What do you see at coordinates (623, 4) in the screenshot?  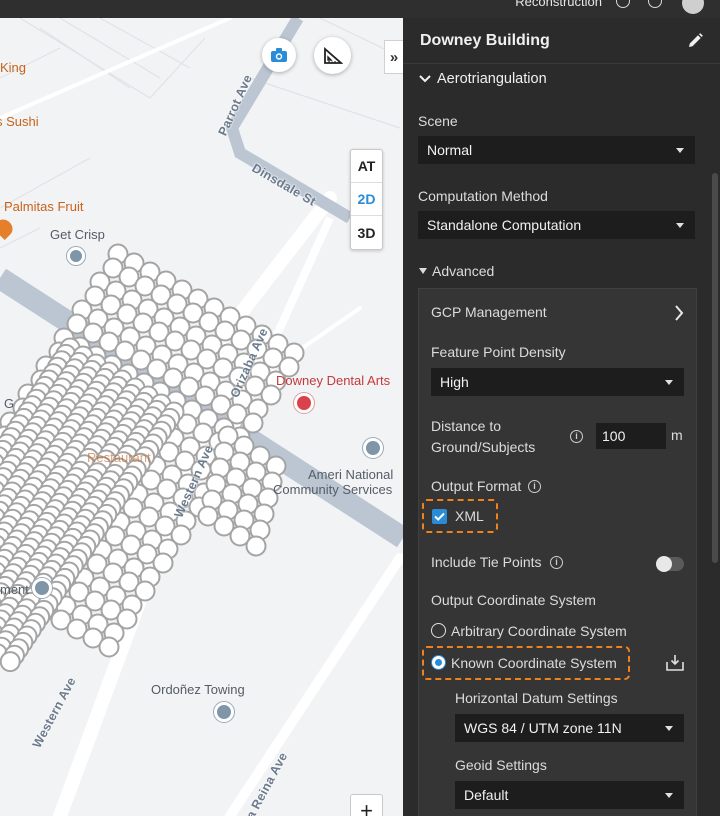 I see `settings-icon` at bounding box center [623, 4].